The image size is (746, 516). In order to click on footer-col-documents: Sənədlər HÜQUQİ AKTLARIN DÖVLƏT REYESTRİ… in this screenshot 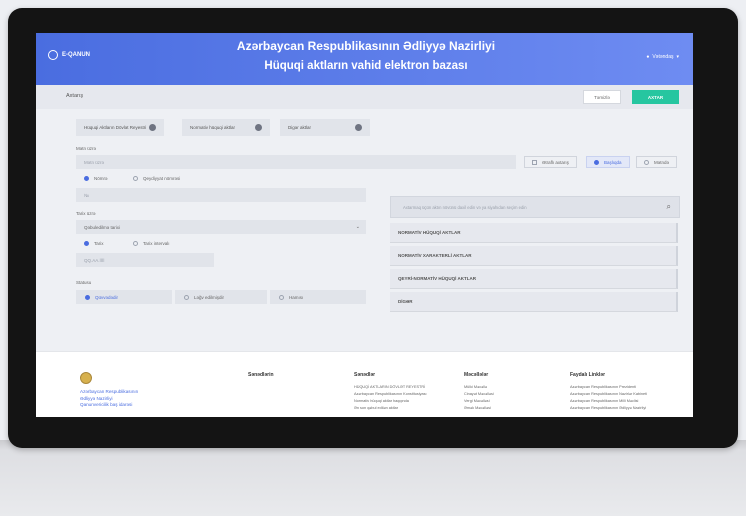, I will do `click(390, 392)`.